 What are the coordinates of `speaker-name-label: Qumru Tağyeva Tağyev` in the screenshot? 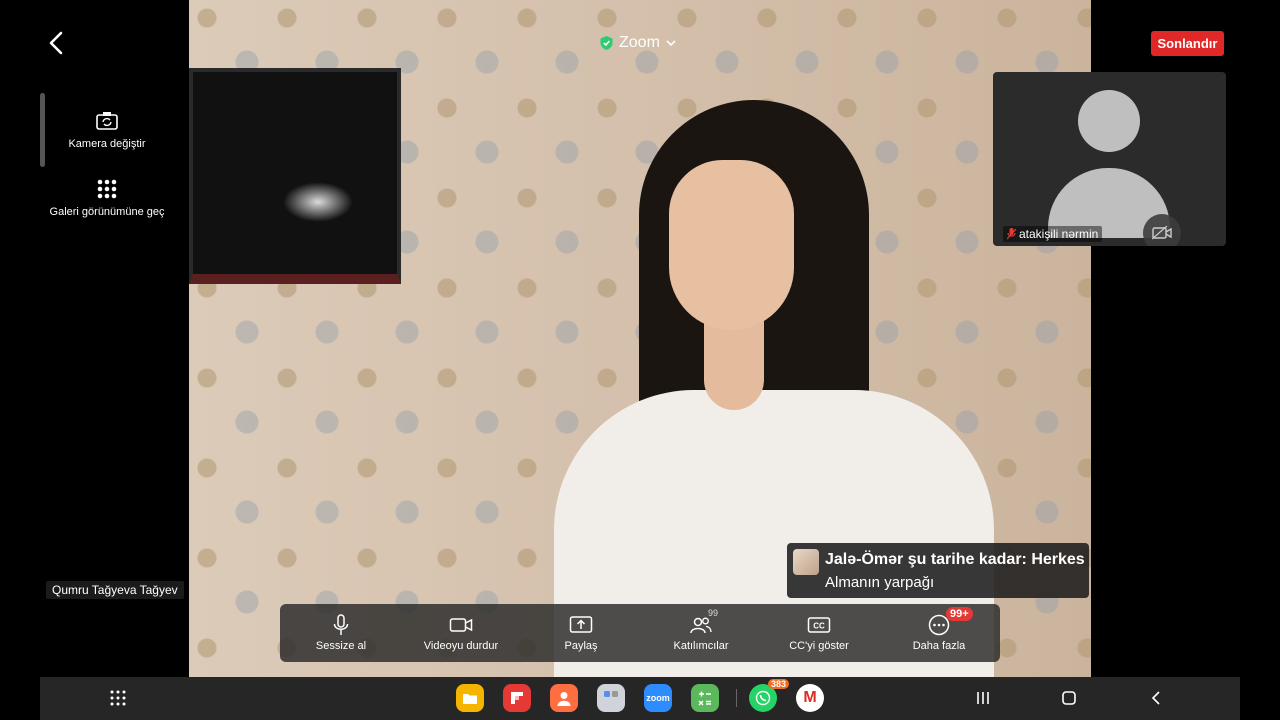 It's located at (115, 590).